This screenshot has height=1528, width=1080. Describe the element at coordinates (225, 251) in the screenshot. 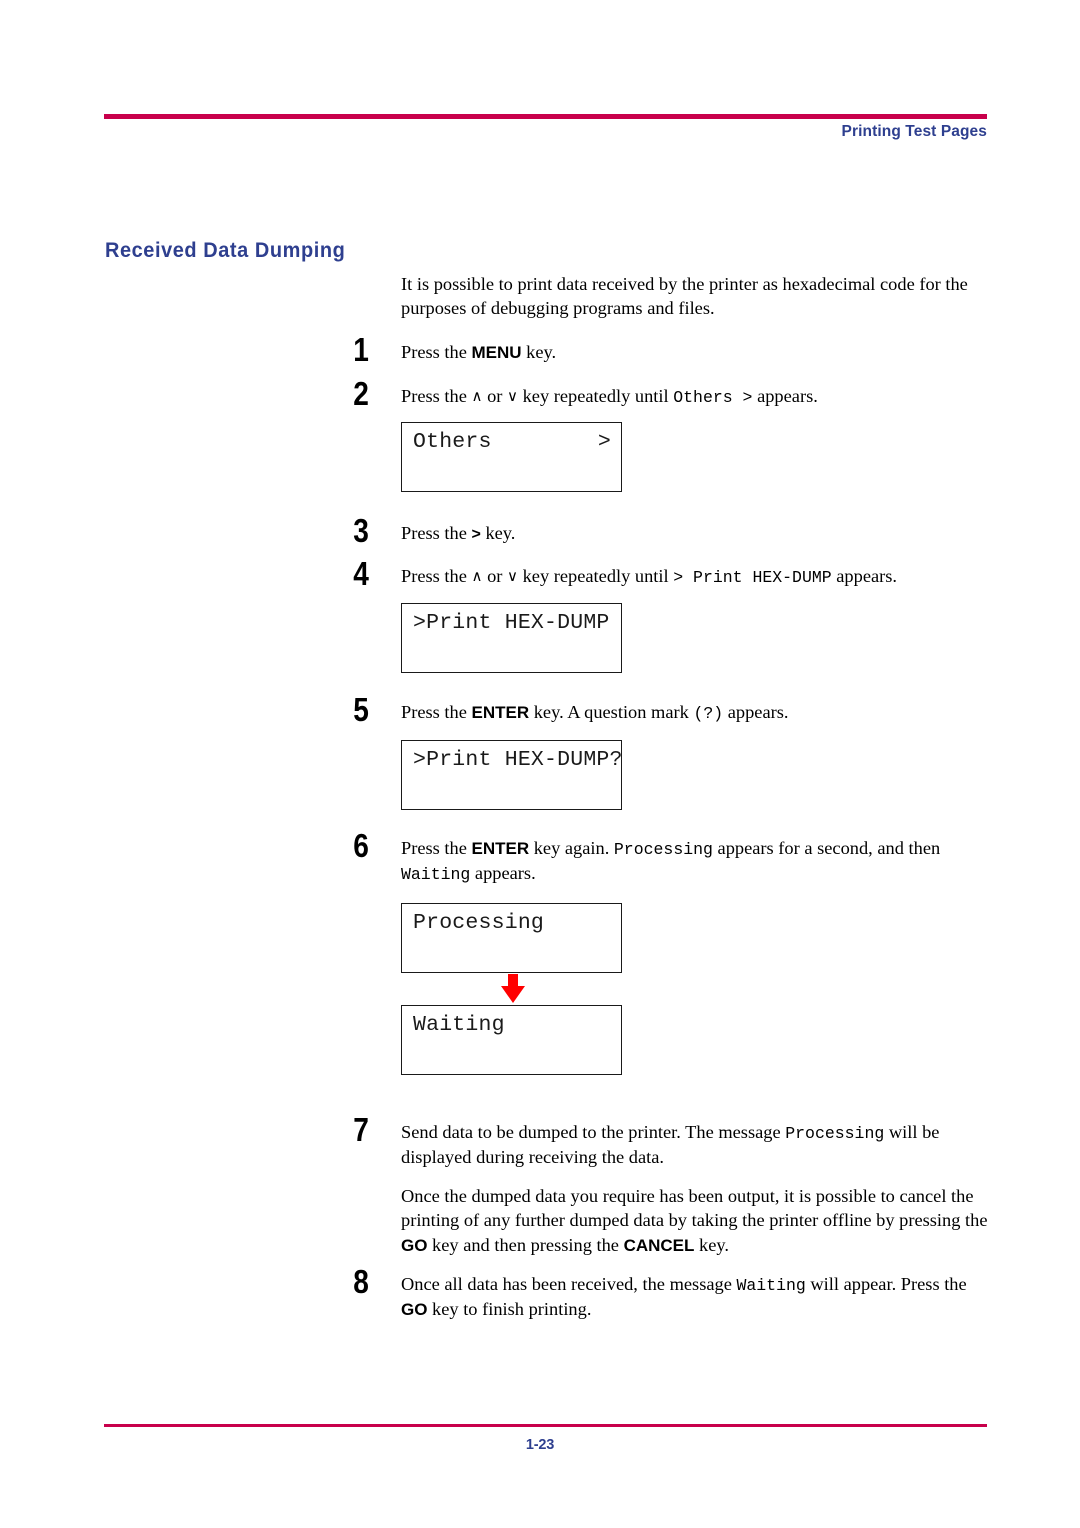

I see `page-title: Received Data Dumping` at that location.